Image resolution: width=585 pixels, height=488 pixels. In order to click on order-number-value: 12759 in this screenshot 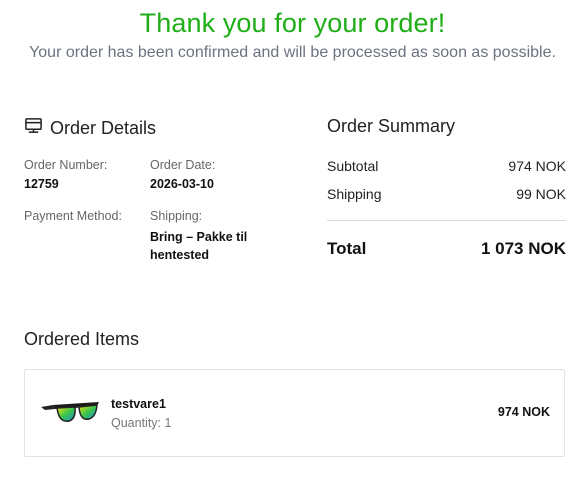, I will do `click(41, 184)`.